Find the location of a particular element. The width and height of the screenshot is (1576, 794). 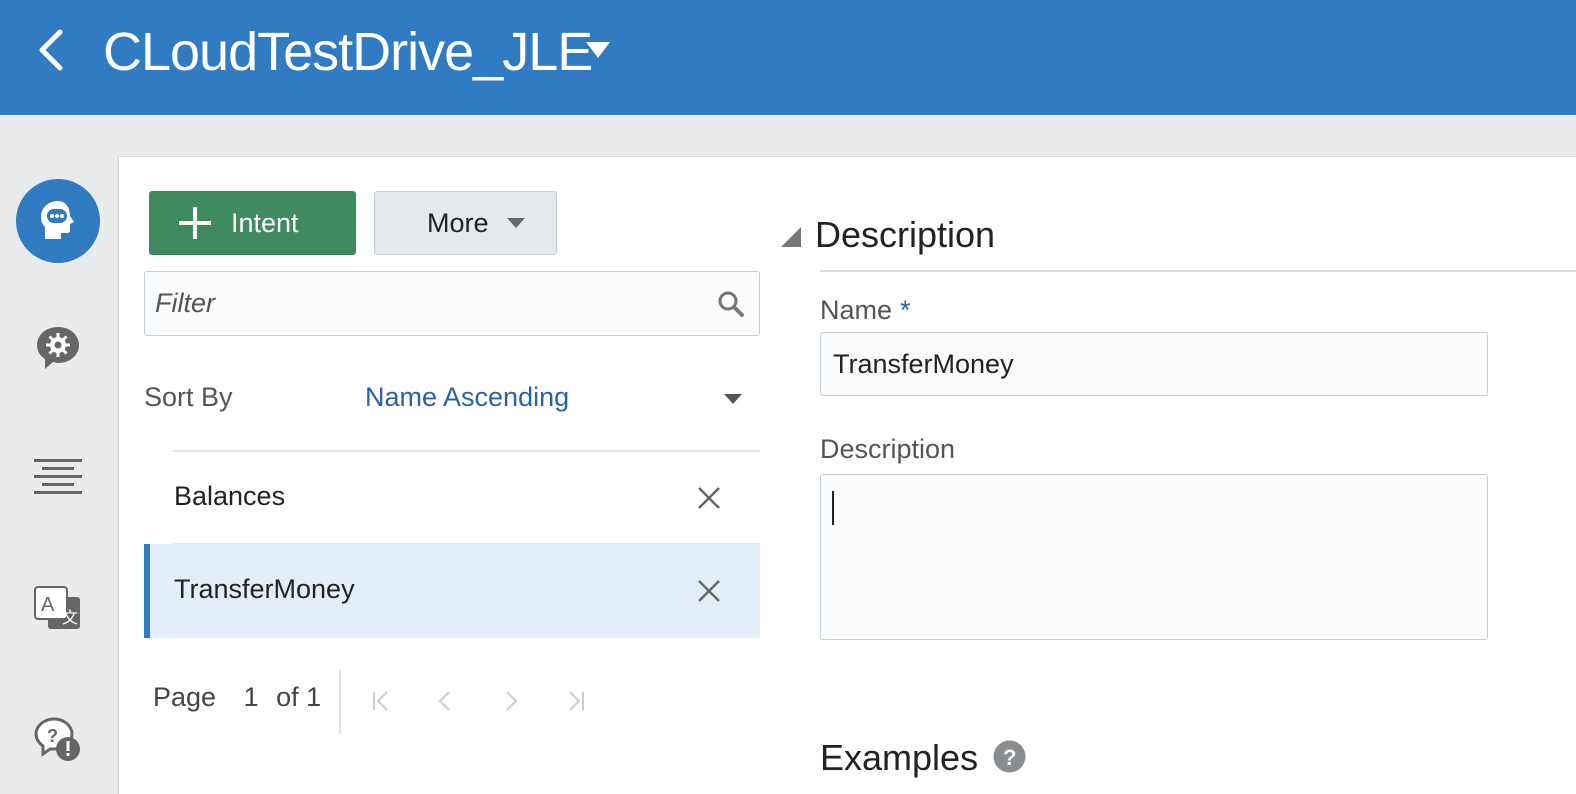

sort-by-select: Name Ascending is located at coordinates (562, 398).